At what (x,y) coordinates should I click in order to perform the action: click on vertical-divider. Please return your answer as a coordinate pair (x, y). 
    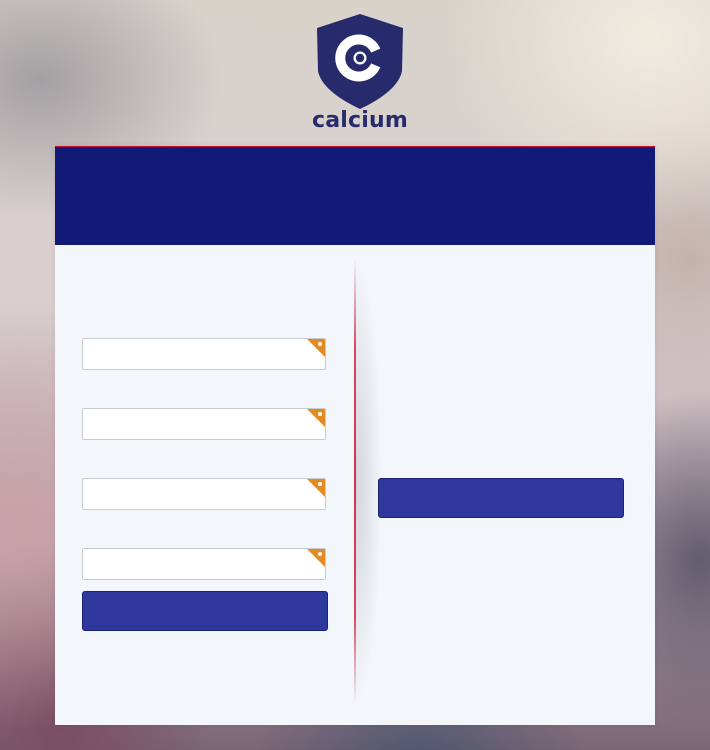
    Looking at the image, I should click on (355, 481).